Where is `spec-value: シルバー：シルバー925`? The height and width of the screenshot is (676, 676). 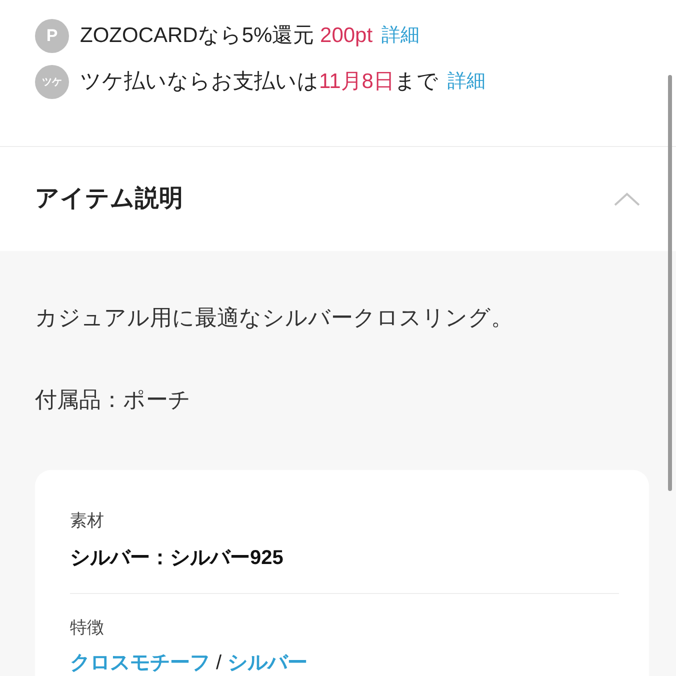
spec-value: シルバー：シルバー925 is located at coordinates (177, 558).